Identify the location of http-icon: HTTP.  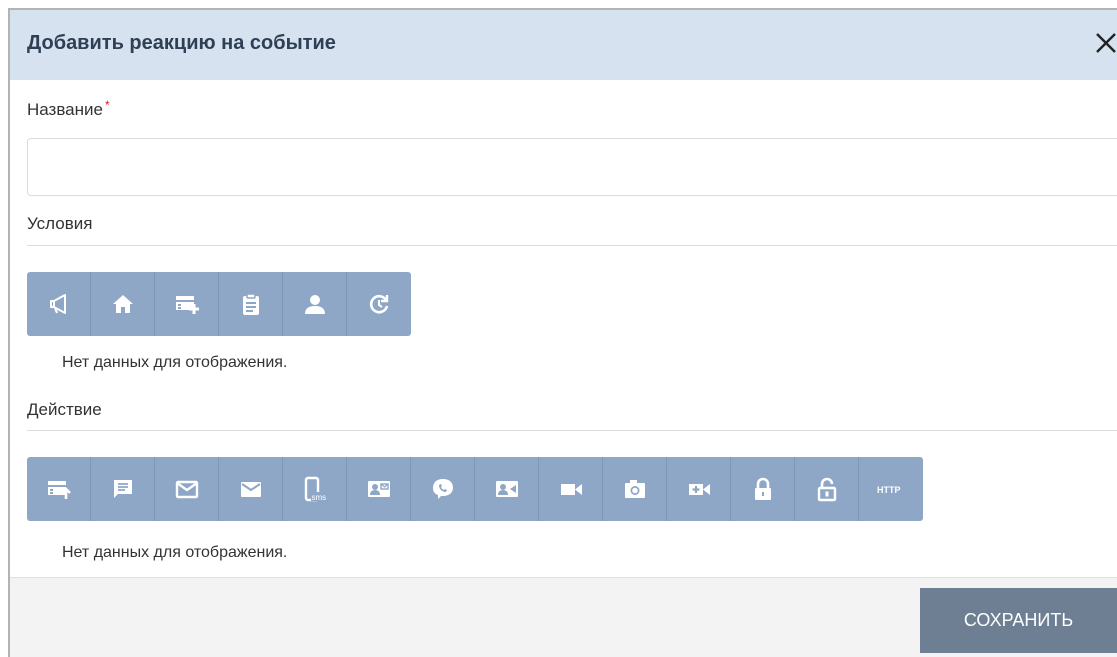
(891, 489).